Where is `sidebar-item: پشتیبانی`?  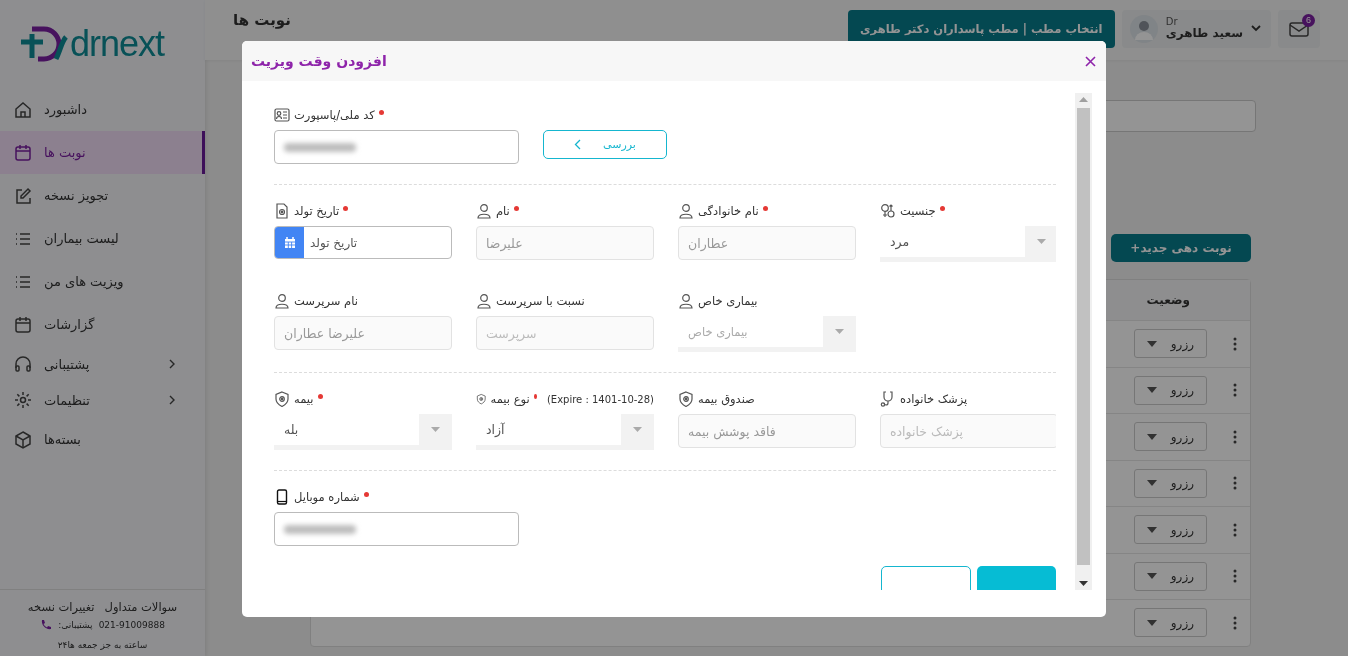 sidebar-item: پشتیبانی is located at coordinates (102, 364).